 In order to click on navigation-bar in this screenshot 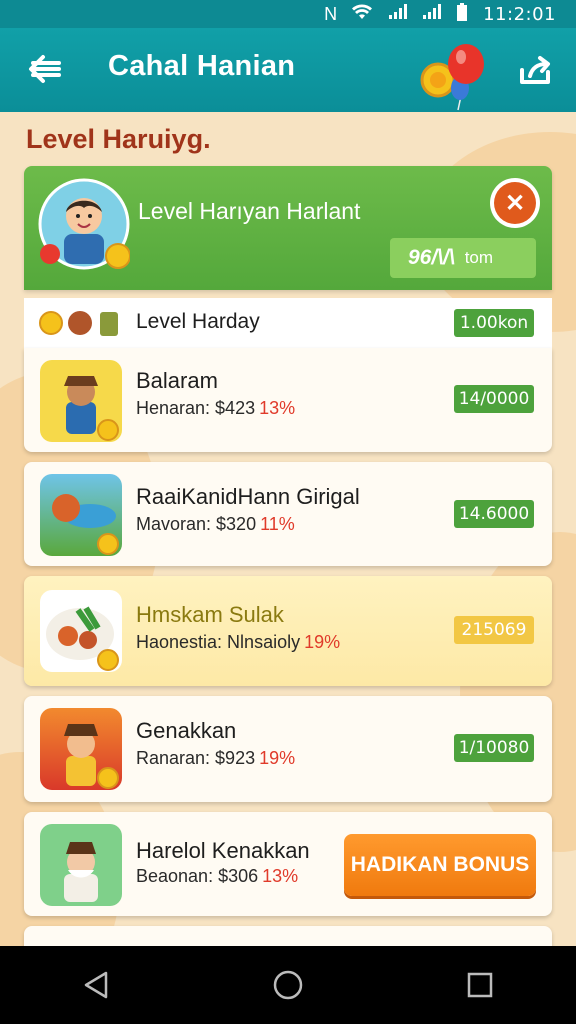, I will do `click(288, 985)`.